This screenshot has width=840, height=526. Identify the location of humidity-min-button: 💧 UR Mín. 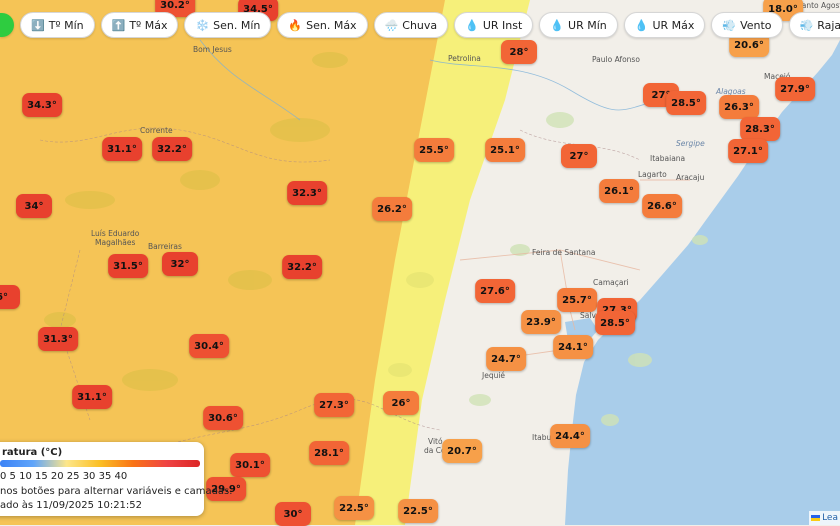
(578, 25).